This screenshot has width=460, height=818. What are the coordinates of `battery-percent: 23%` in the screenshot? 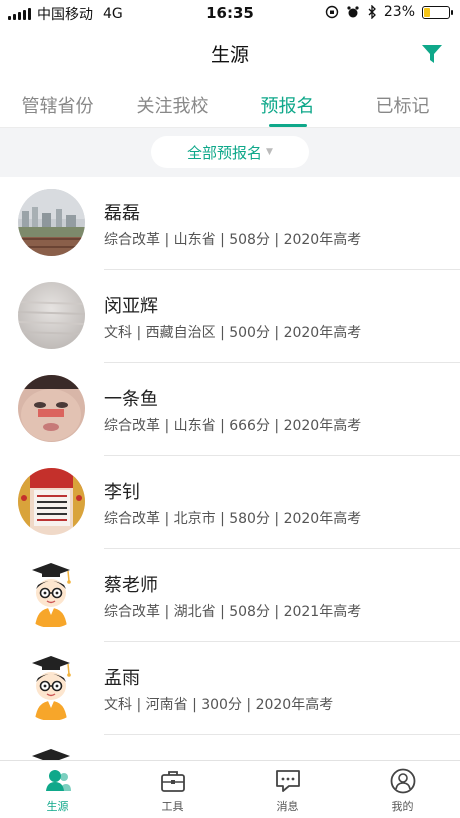 It's located at (399, 12).